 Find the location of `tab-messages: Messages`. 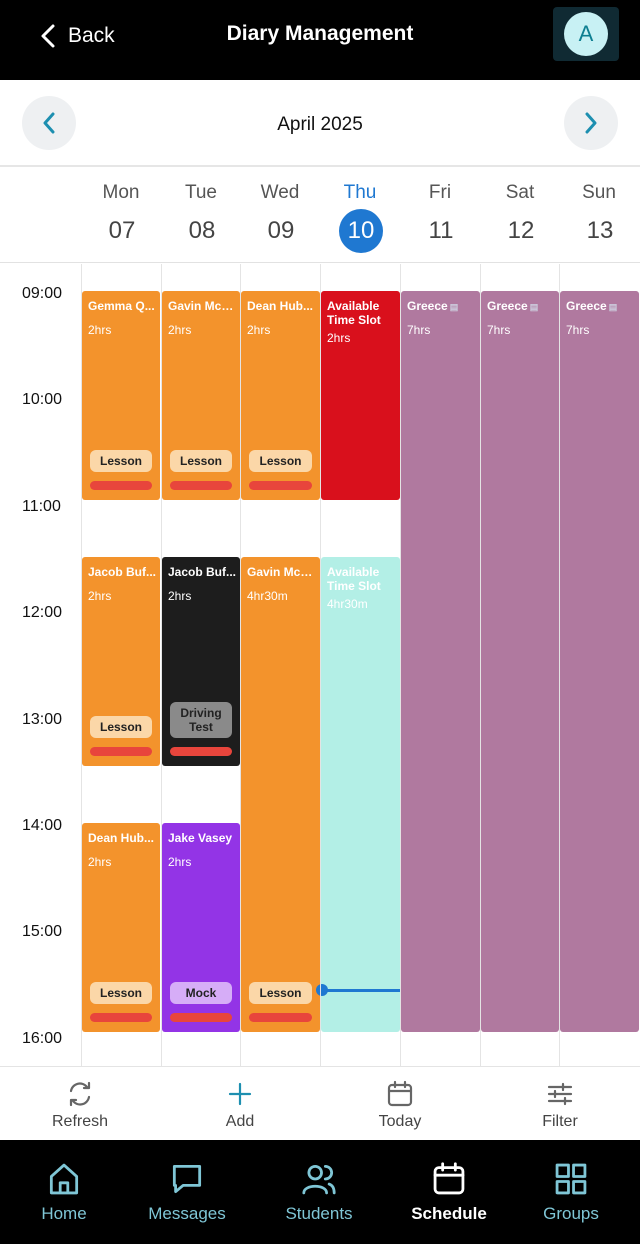

tab-messages: Messages is located at coordinates (187, 1192).